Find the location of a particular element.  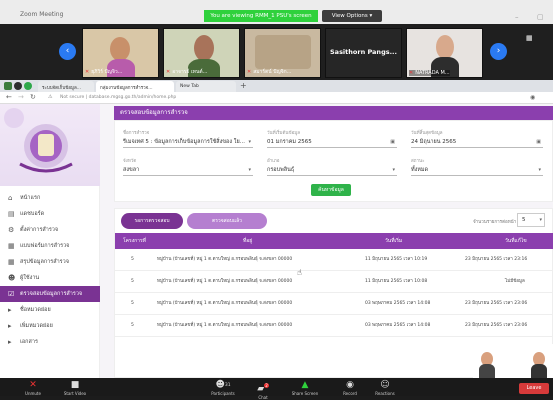

cell-edited: ไม่มีข้อมูล is located at coordinates (515, 281).